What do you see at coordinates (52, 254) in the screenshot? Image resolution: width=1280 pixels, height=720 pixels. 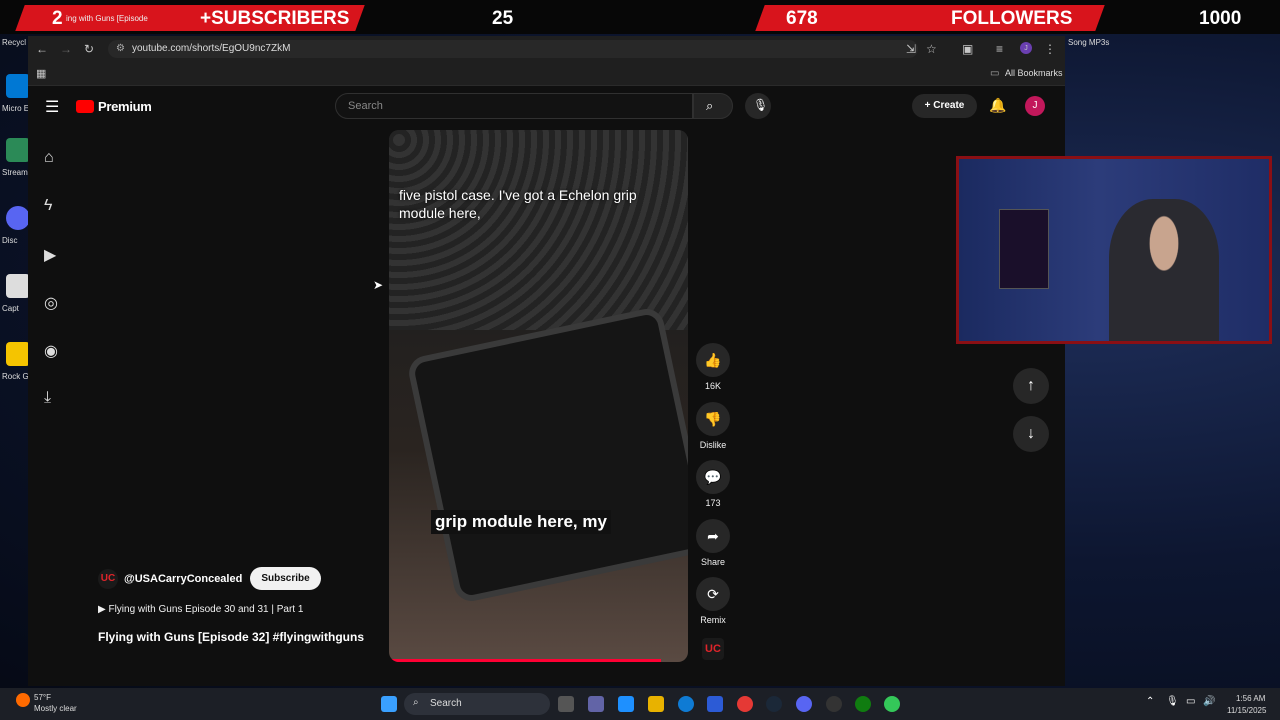 I see `subscriptions-icon: ▶` at bounding box center [52, 254].